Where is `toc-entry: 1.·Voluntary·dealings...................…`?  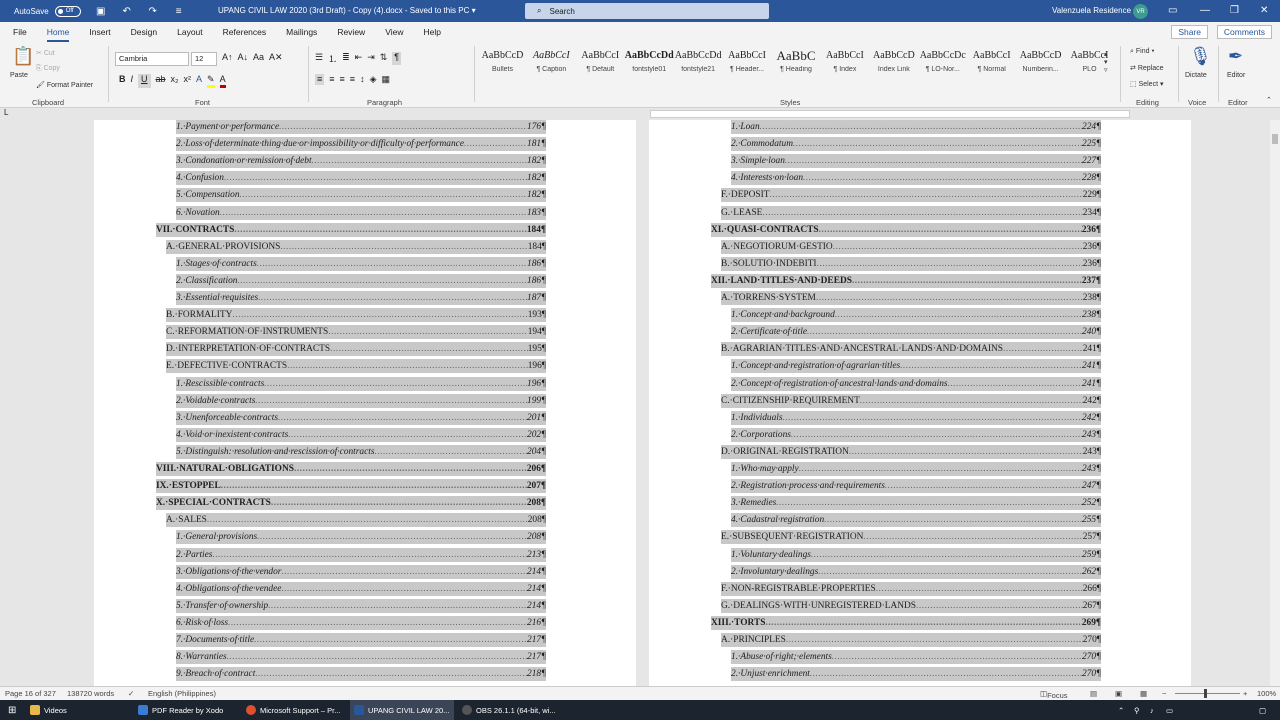 toc-entry: 1.·Voluntary·dealings...................… is located at coordinates (916, 554).